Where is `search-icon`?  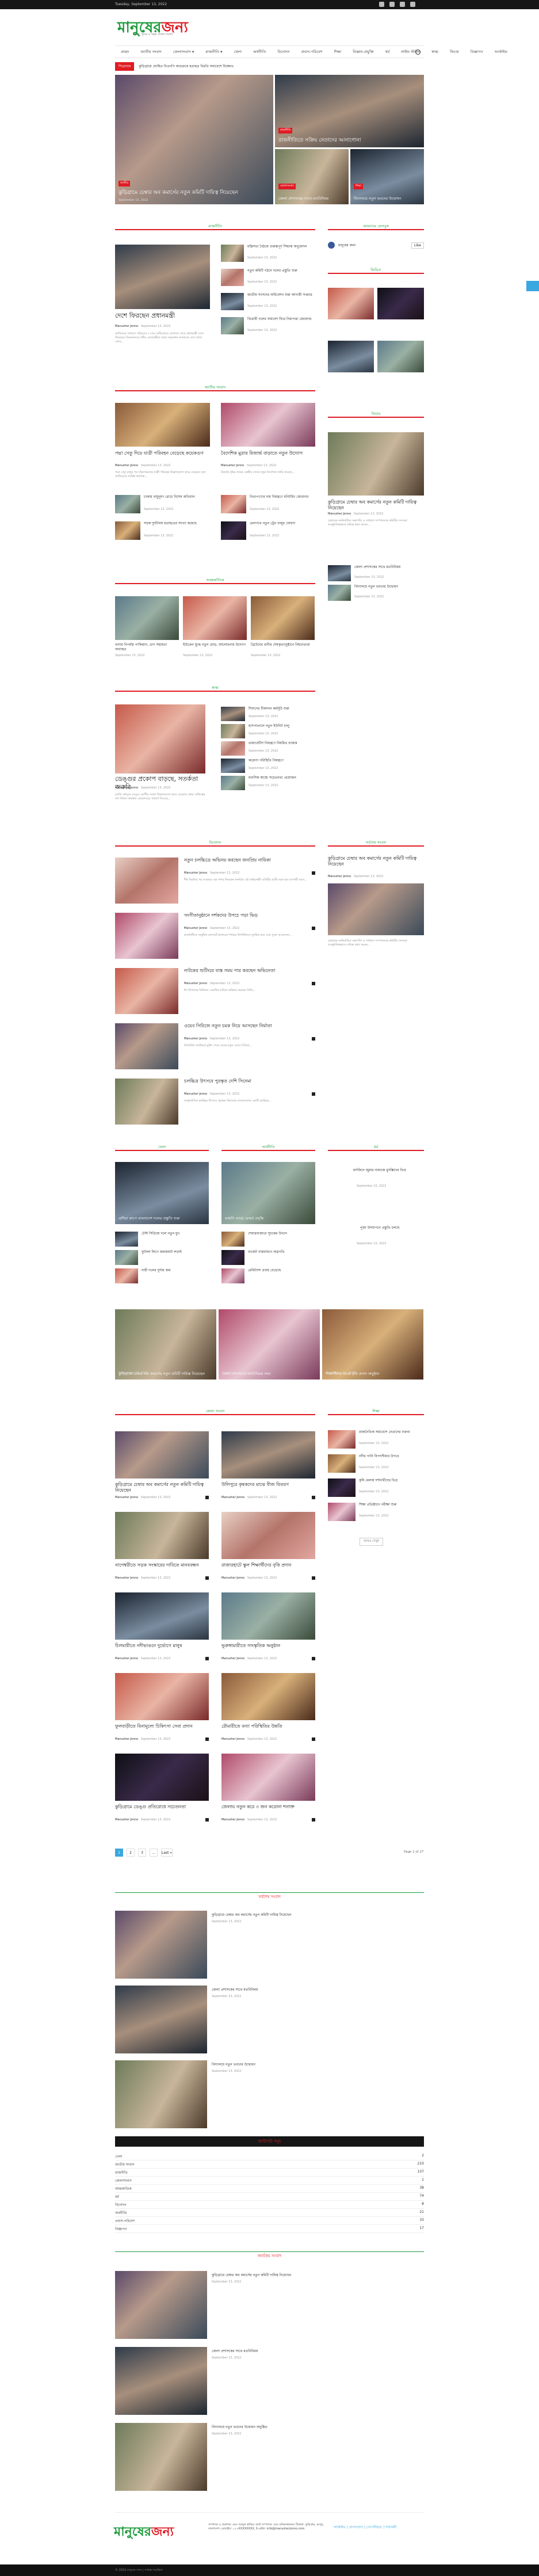
search-icon is located at coordinates (418, 52).